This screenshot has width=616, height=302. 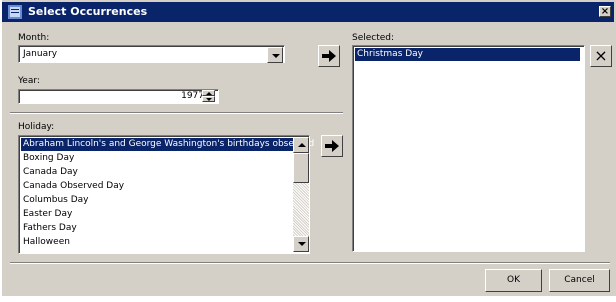 I want to click on holiday-scrollbar, so click(x=301, y=194).